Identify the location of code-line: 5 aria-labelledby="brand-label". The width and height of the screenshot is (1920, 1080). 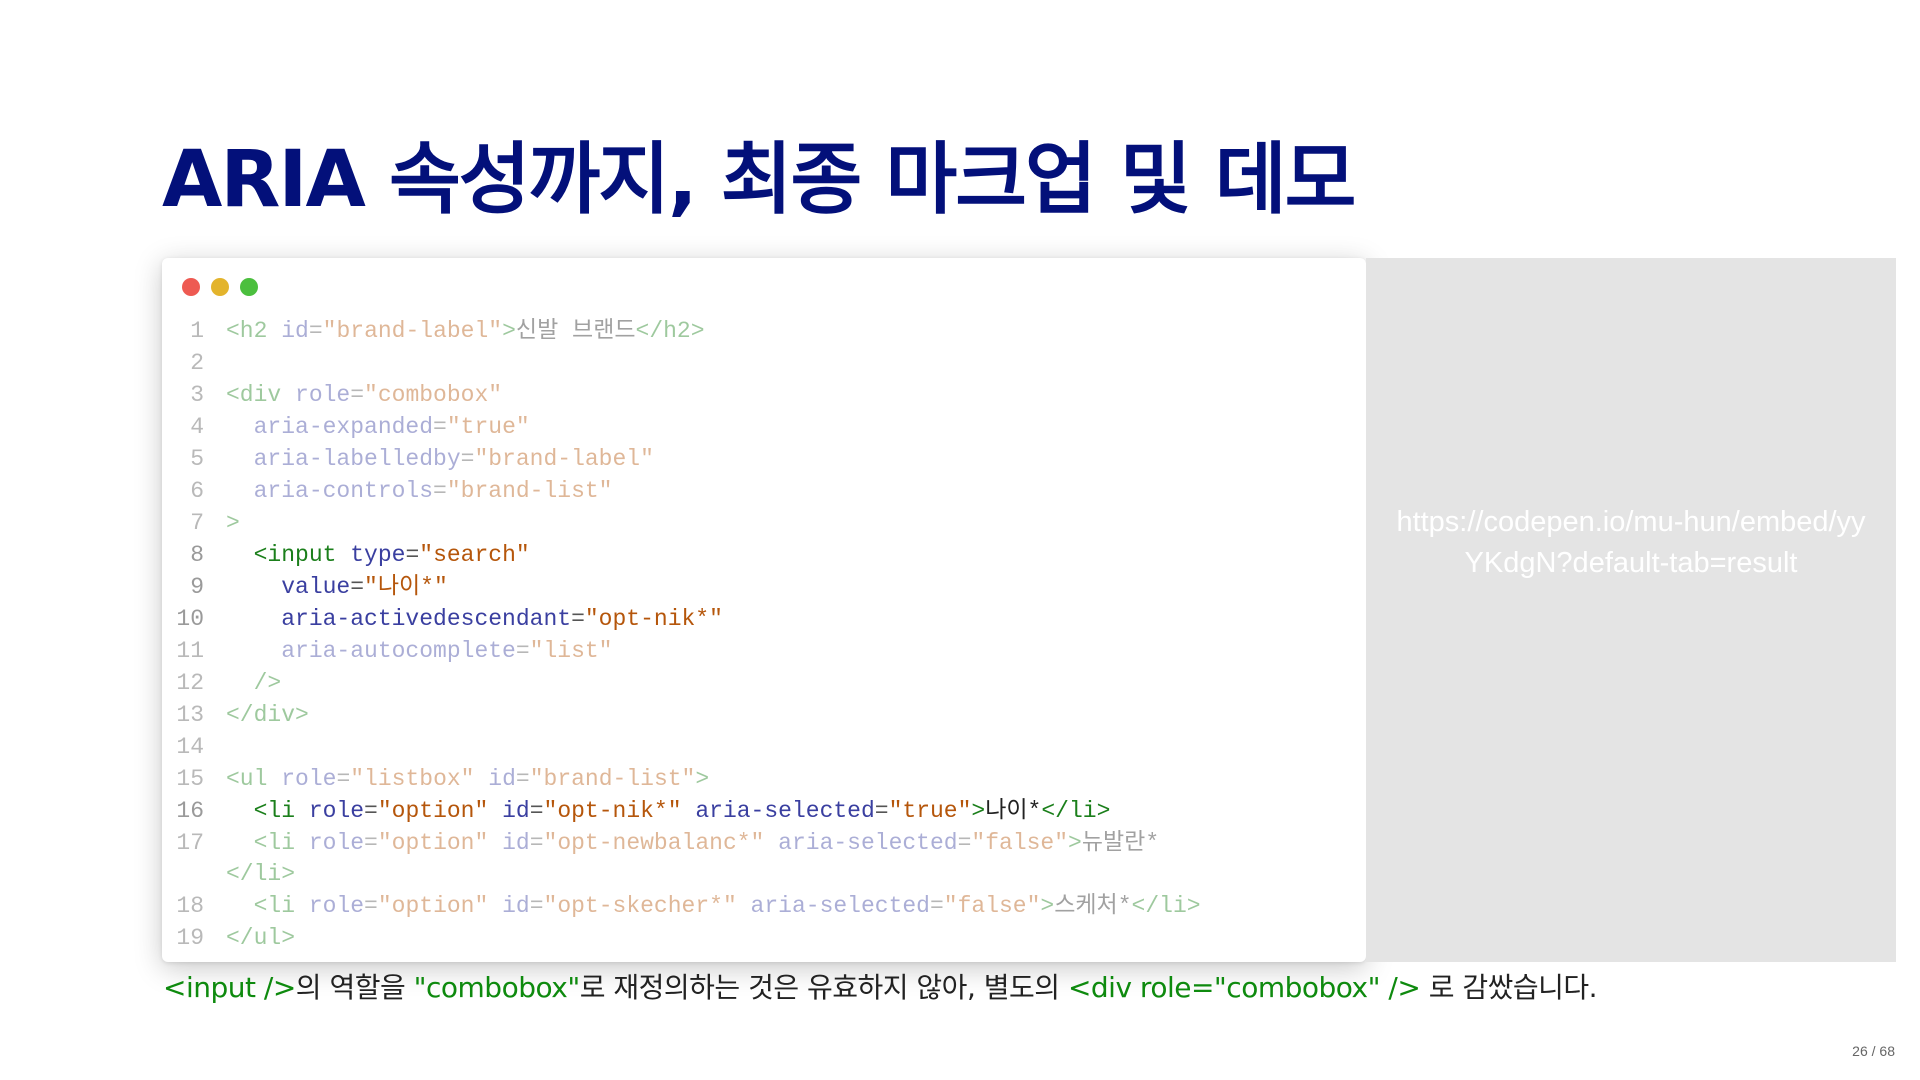
(764, 459).